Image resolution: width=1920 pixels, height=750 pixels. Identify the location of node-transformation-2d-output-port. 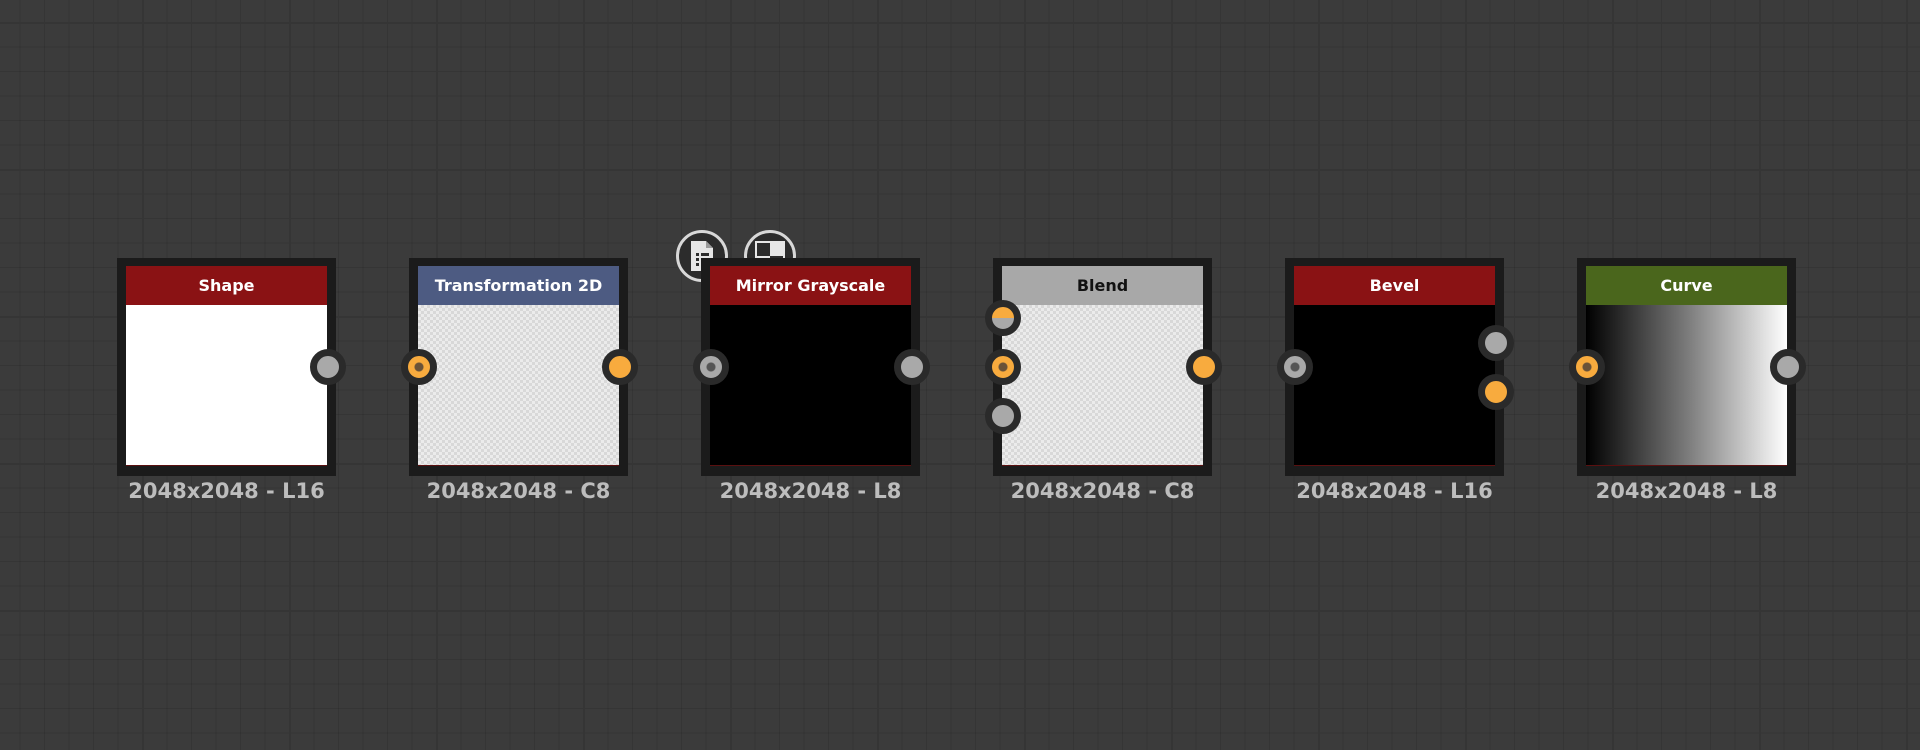
(620, 367).